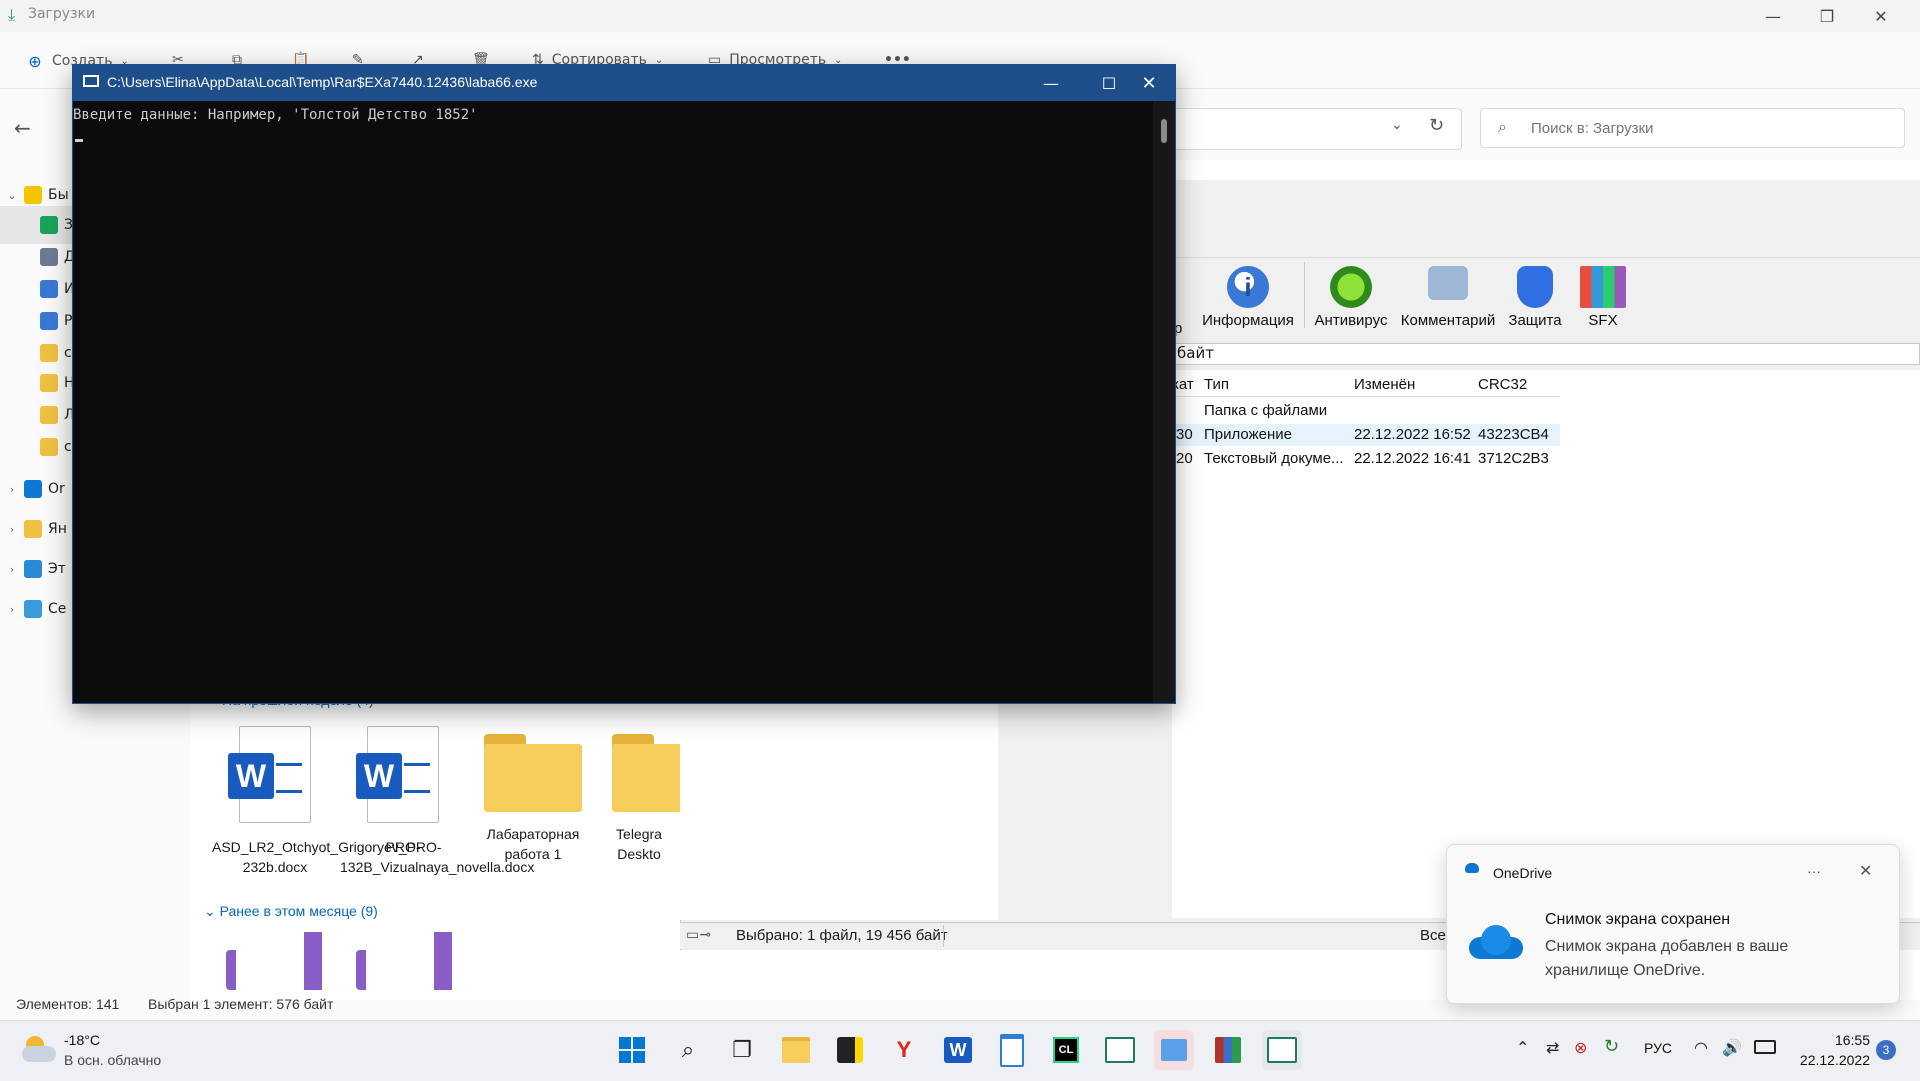 This screenshot has width=1920, height=1081. What do you see at coordinates (1546, 354) in the screenshot?
I see `winrar-path-bar: байт` at bounding box center [1546, 354].